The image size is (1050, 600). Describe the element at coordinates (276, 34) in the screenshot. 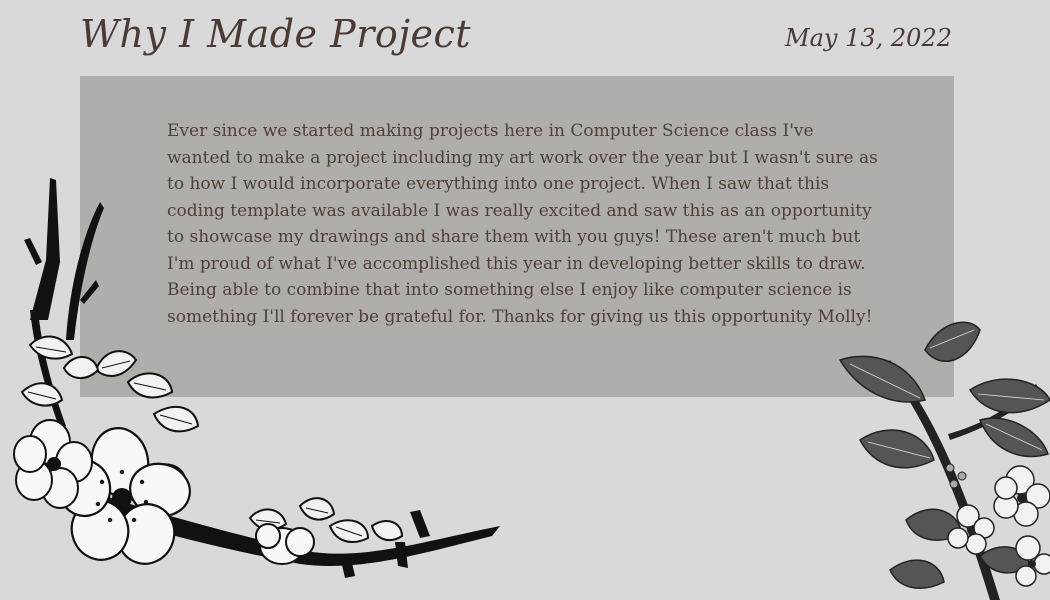

I see `page-title: Why I Made Project` at that location.